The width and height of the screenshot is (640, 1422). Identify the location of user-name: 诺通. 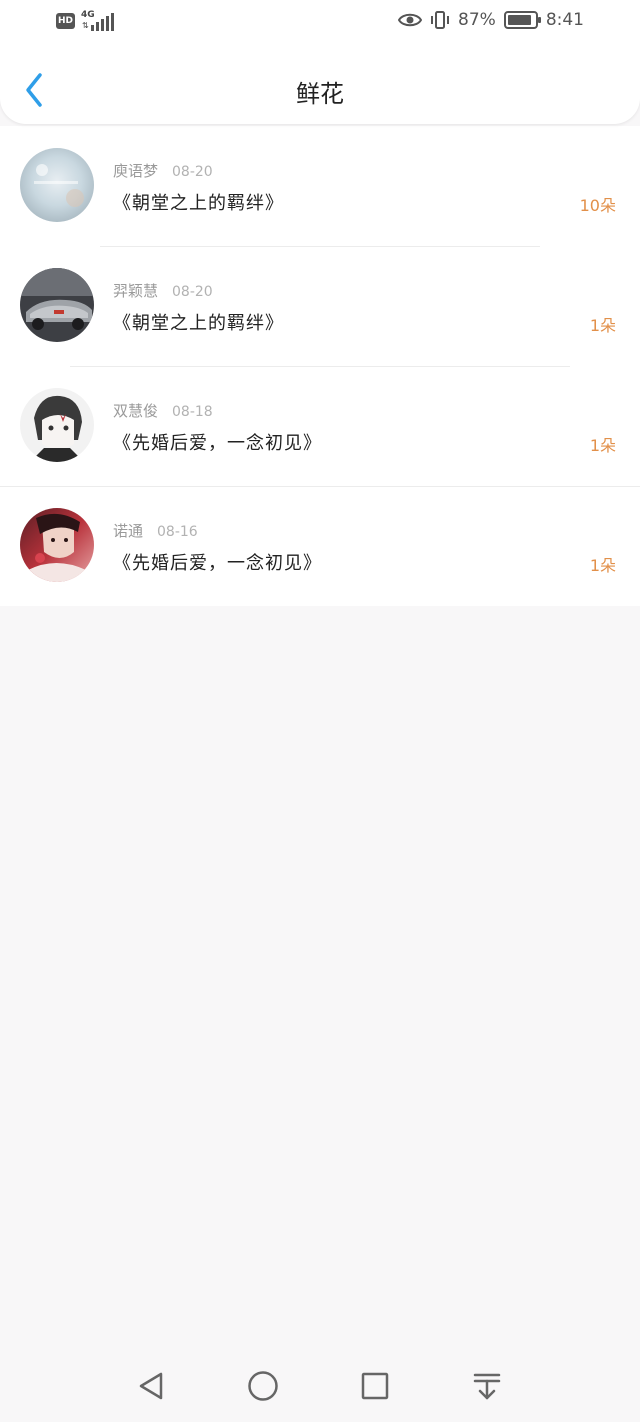
(128, 531).